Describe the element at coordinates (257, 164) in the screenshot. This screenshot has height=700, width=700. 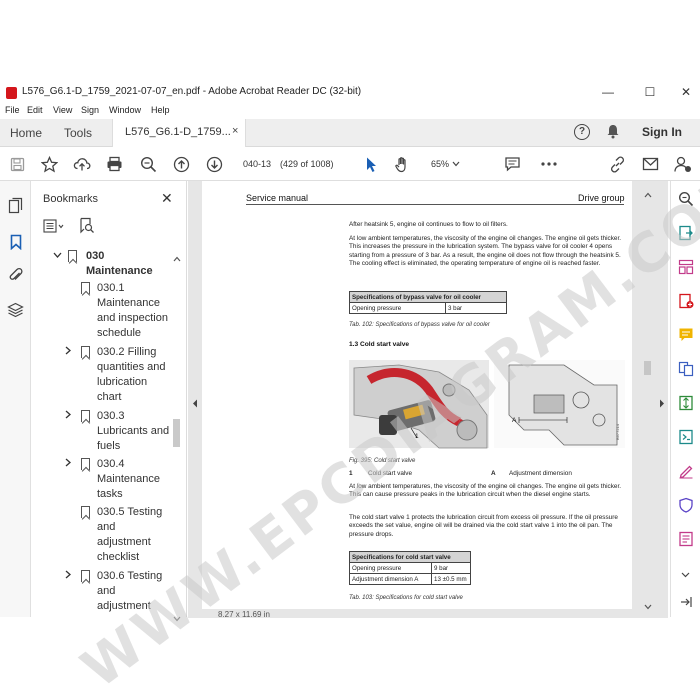
I see `page-number-input: 040-13` at that location.